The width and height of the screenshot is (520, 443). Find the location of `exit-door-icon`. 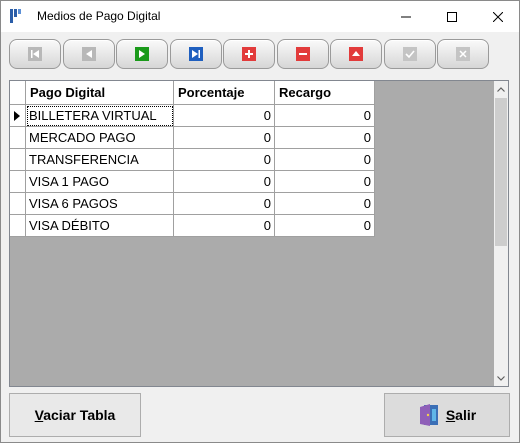

exit-door-icon is located at coordinates (428, 415).